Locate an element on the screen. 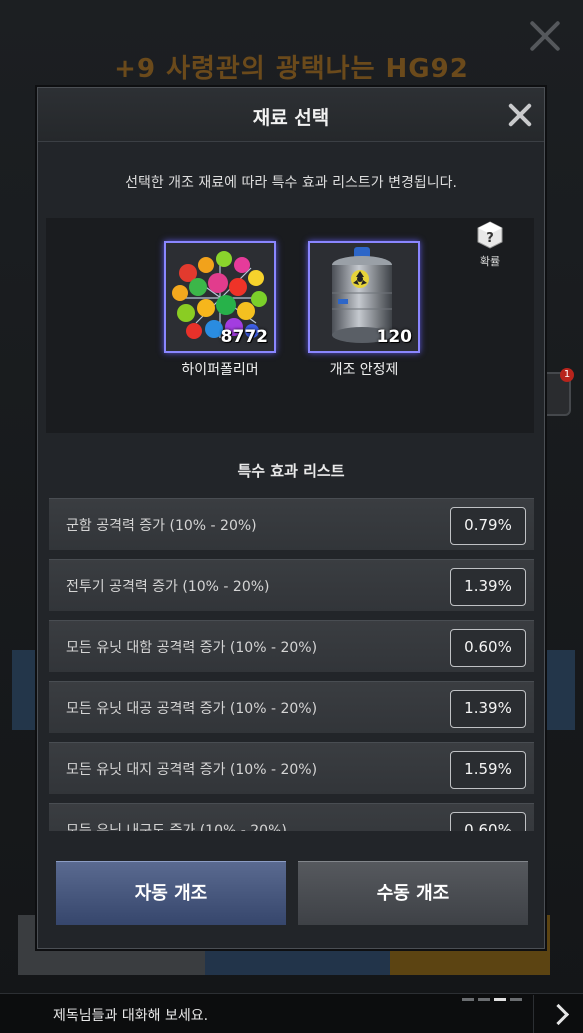 The height and width of the screenshot is (1033, 583). background-item-title: +9 사령관의 광택나는 HG92 is located at coordinates (291, 69).